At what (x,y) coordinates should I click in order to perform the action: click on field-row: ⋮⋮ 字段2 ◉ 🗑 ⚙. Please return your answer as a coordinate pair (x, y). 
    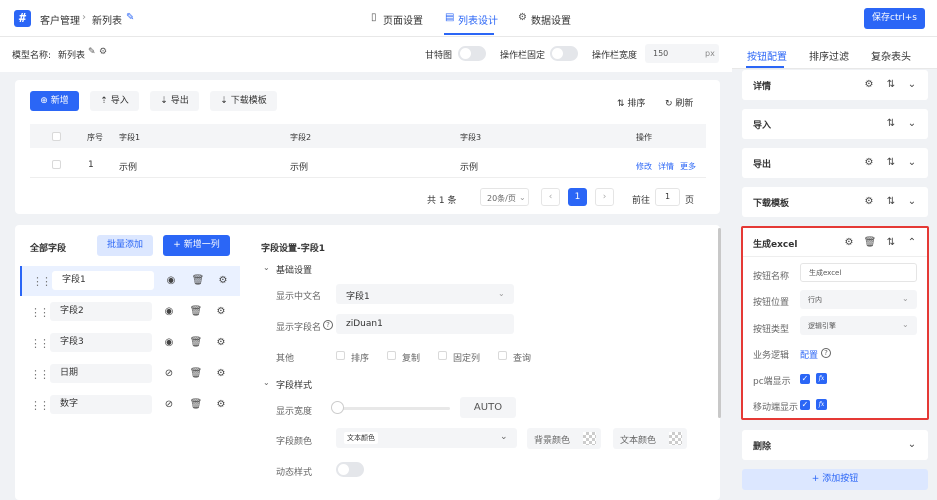
    Looking at the image, I should click on (130, 312).